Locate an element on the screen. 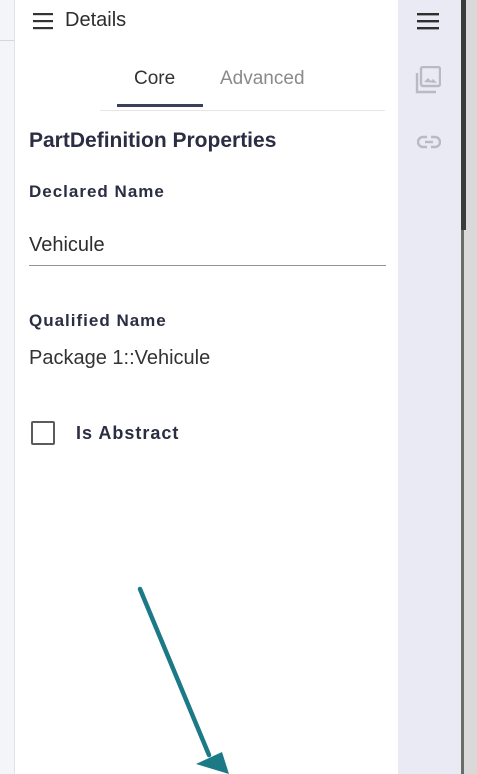  qualified-name-label: Qualified Name is located at coordinates (98, 320).